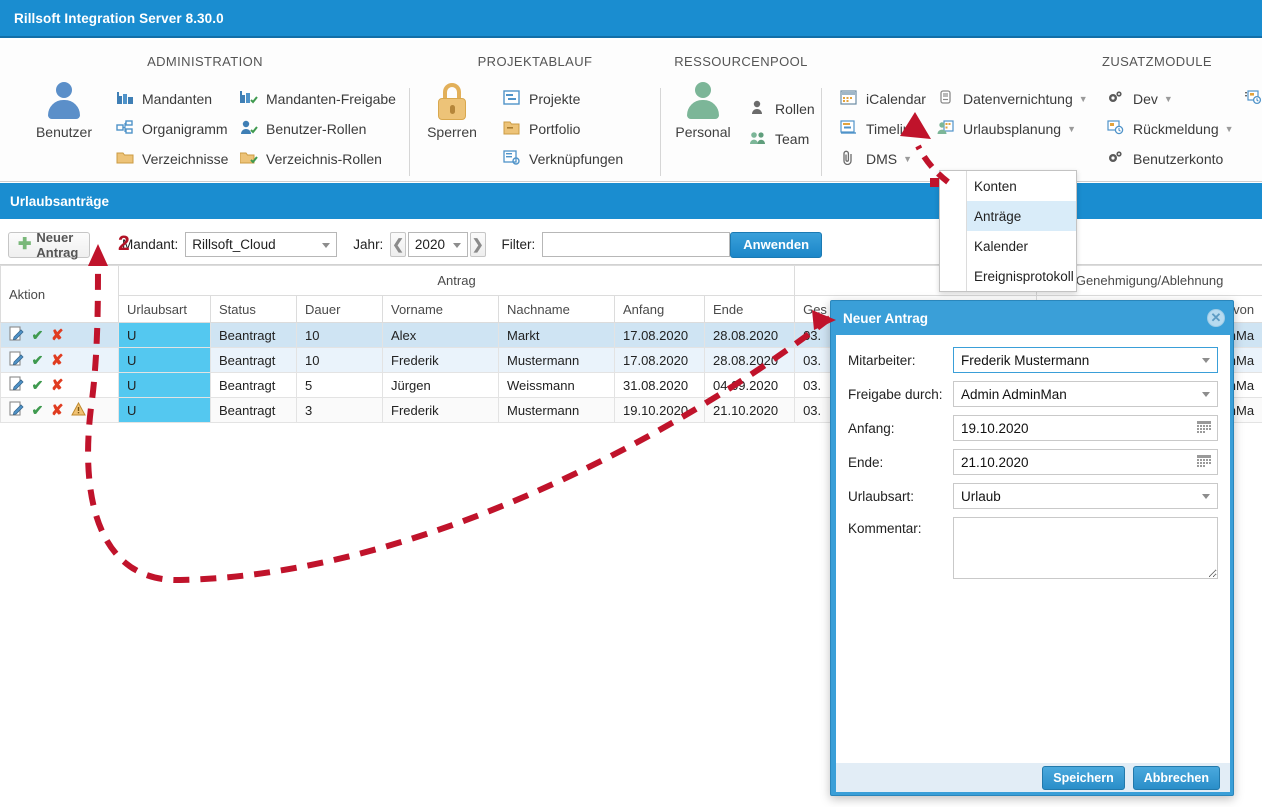  What do you see at coordinates (883, 129) in the screenshot?
I see `ribbon-item-timeline: Timeline` at bounding box center [883, 129].